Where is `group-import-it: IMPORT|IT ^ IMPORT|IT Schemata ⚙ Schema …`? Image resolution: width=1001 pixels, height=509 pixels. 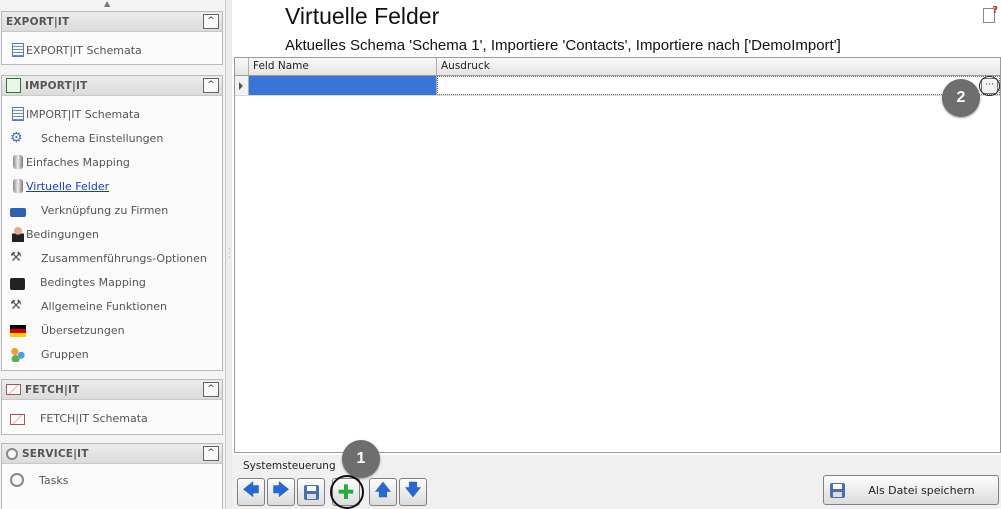
group-import-it: IMPORT|IT ^ IMPORT|IT Schemata ⚙ Schema … is located at coordinates (112, 223).